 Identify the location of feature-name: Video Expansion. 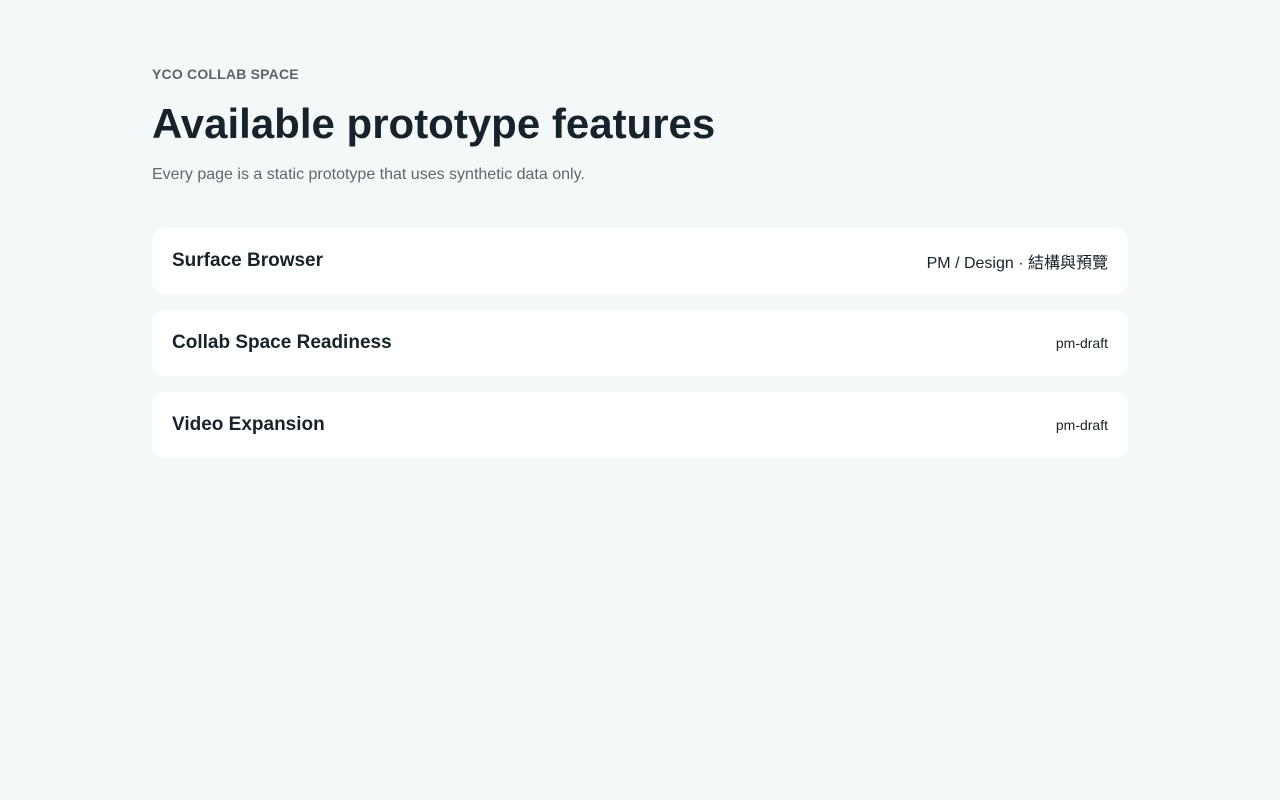
(248, 424).